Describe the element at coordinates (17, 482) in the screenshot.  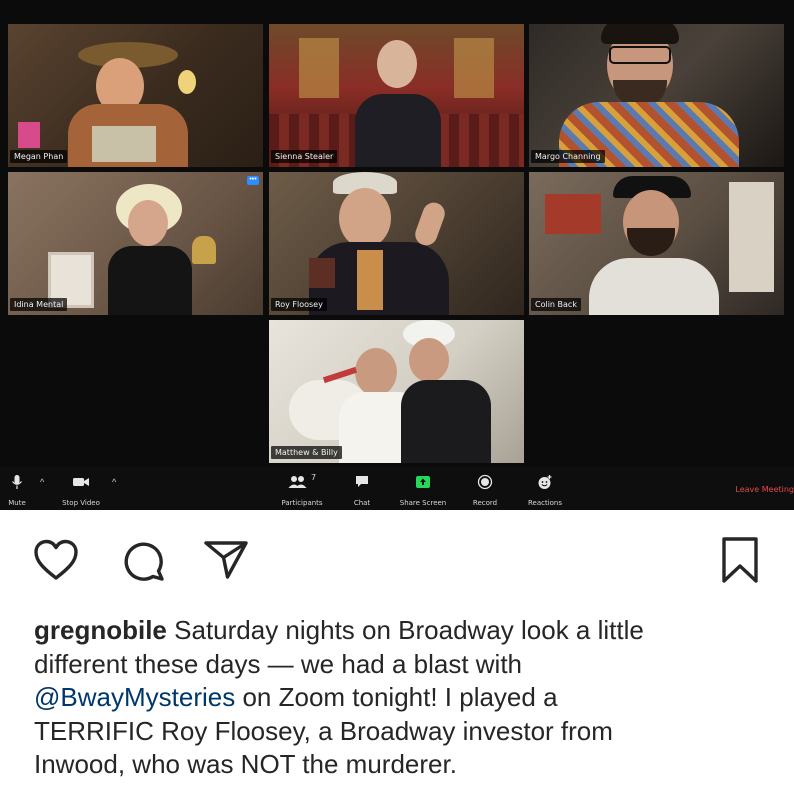
I see `microphone-icon` at that location.